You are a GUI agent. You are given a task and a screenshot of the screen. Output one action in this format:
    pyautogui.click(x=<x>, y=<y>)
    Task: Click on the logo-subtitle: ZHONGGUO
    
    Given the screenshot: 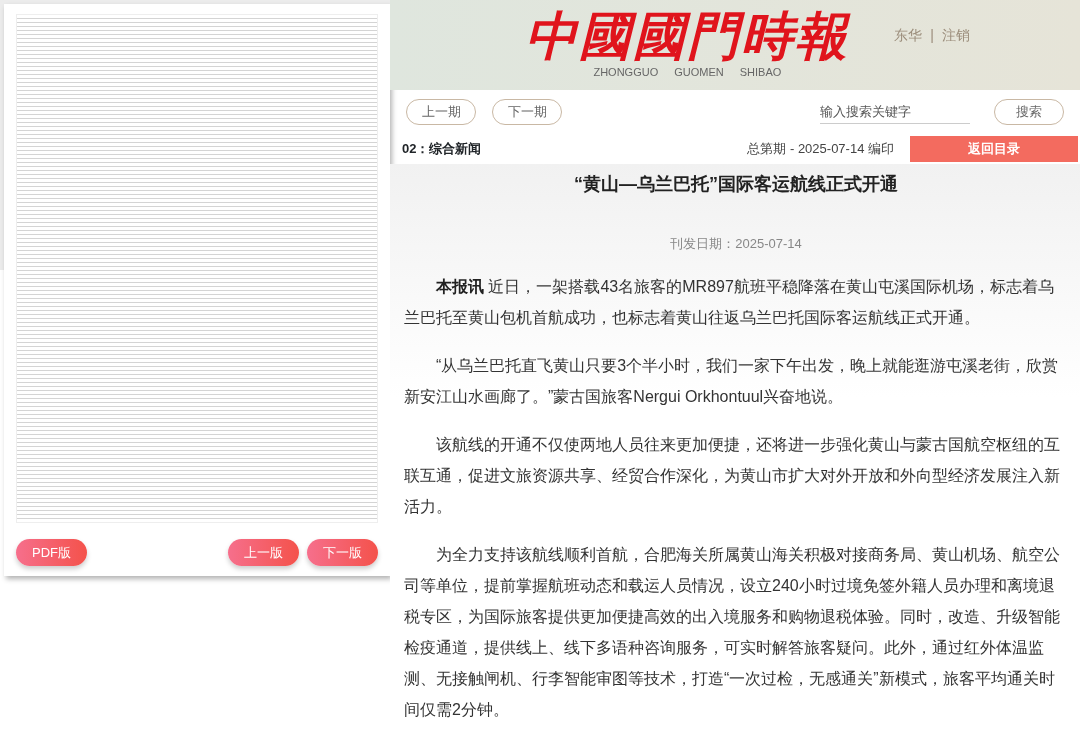 What is the action you would take?
    pyautogui.click(x=626, y=72)
    